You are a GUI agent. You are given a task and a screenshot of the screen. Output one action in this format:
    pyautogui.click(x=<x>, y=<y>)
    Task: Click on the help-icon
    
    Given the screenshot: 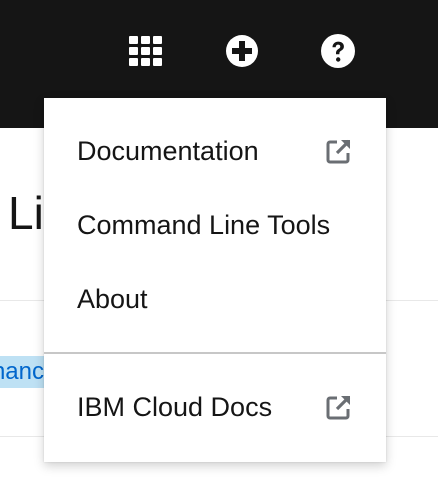 What is the action you would take?
    pyautogui.click(x=338, y=51)
    